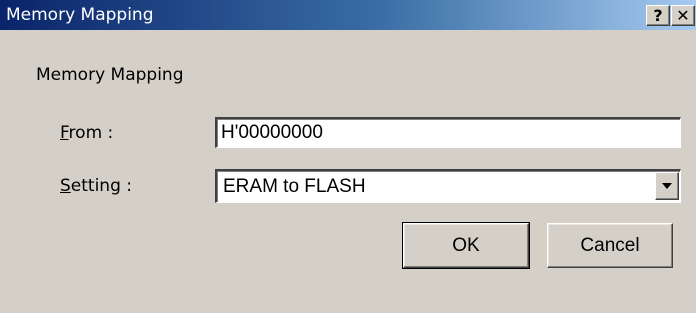 This screenshot has height=313, width=696. What do you see at coordinates (348, 15) in the screenshot?
I see `title-bar: Memory Mapping ? ✕` at bounding box center [348, 15].